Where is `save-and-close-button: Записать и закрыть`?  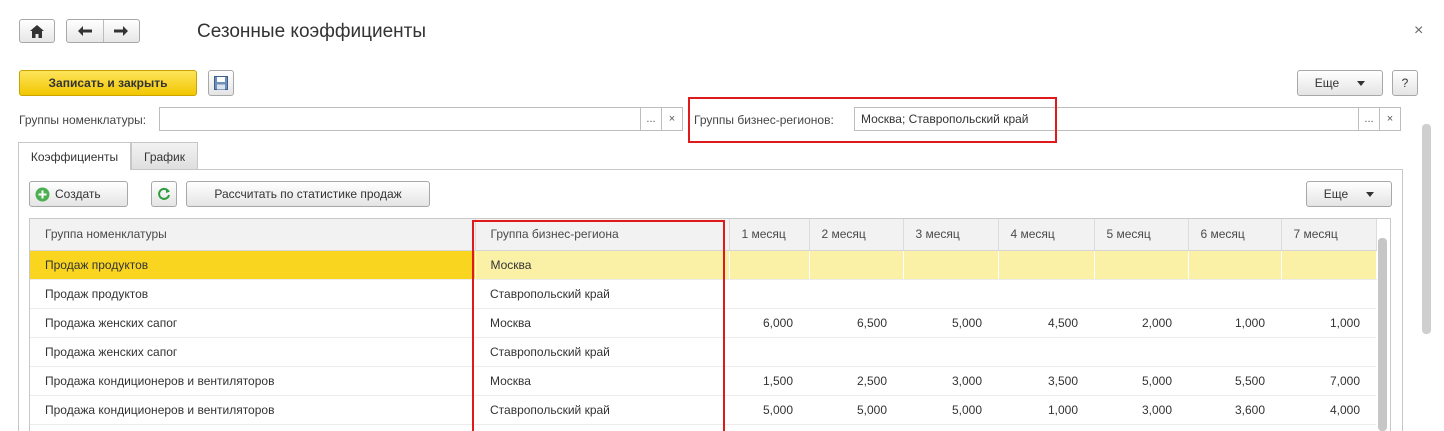
save-and-close-button: Записать и закрыть is located at coordinates (108, 83).